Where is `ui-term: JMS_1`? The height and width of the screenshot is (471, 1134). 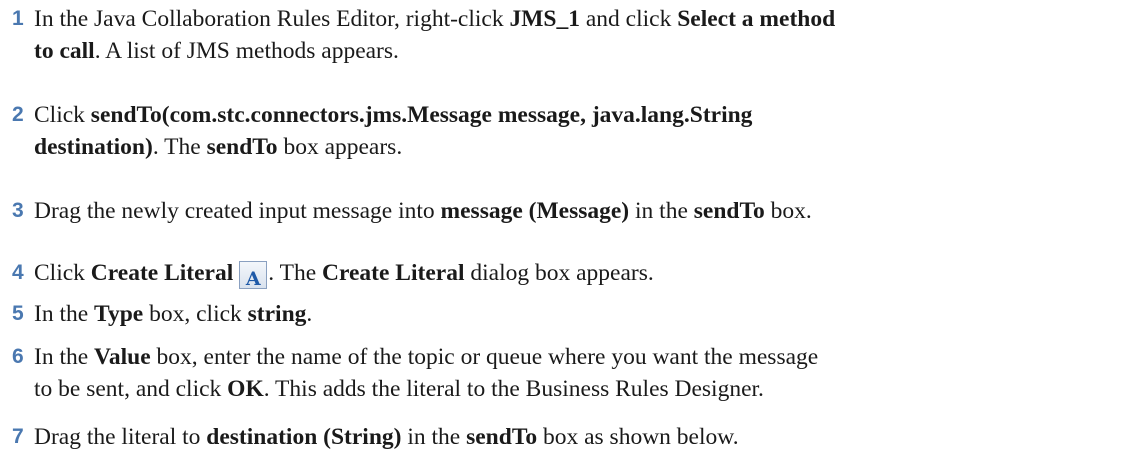 ui-term: JMS_1 is located at coordinates (544, 19).